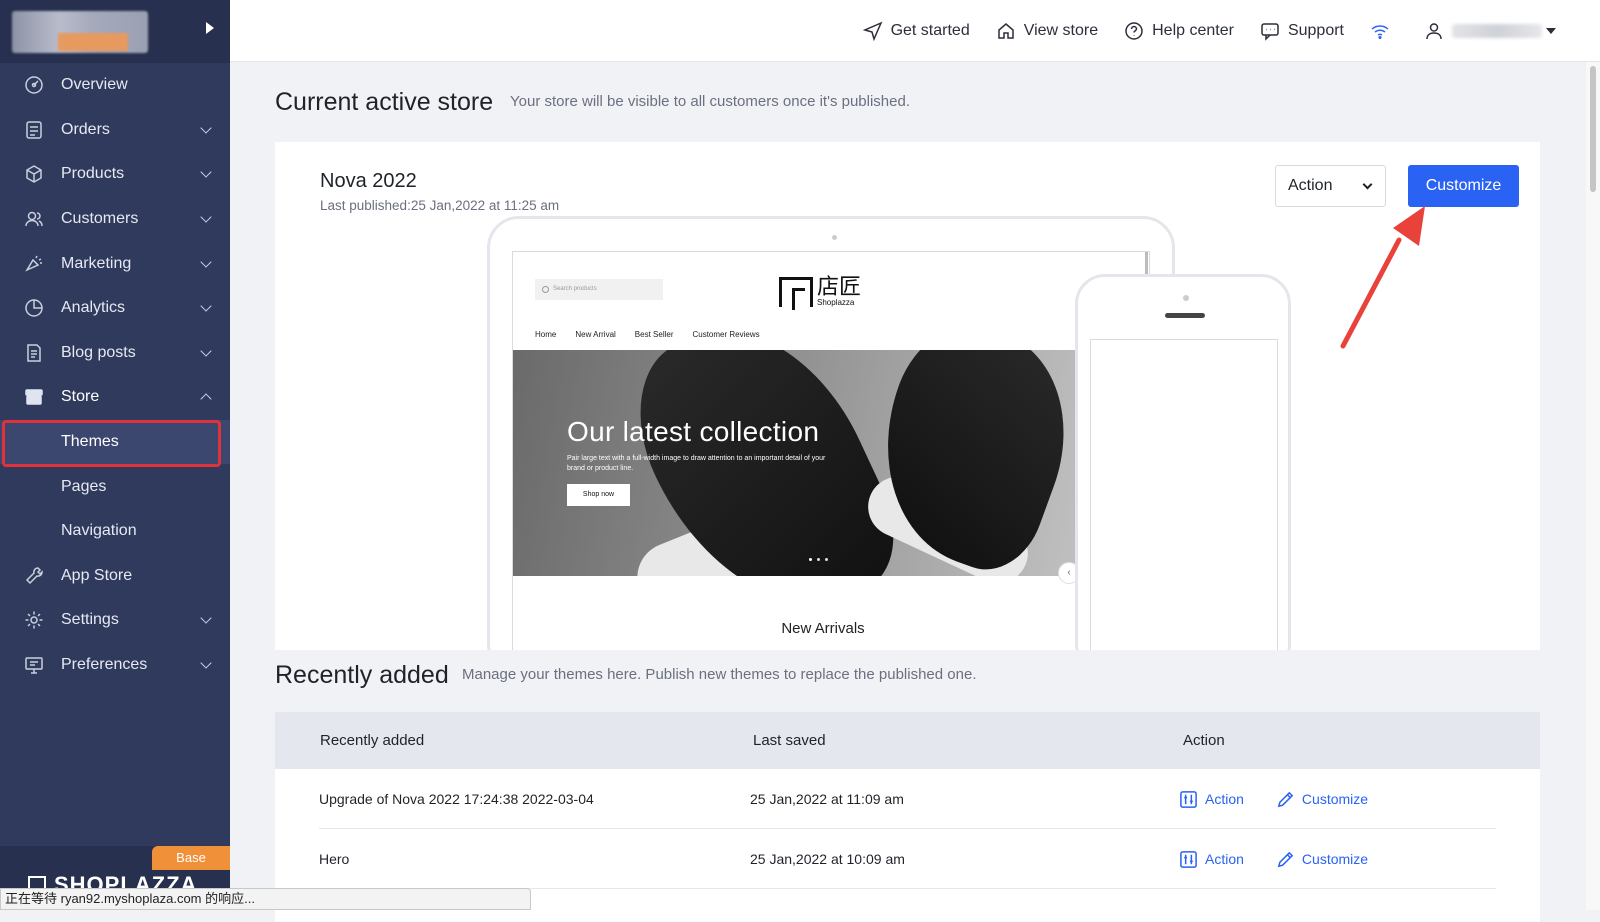  What do you see at coordinates (1310, 186) in the screenshot?
I see `action-dropdown-label: Action` at bounding box center [1310, 186].